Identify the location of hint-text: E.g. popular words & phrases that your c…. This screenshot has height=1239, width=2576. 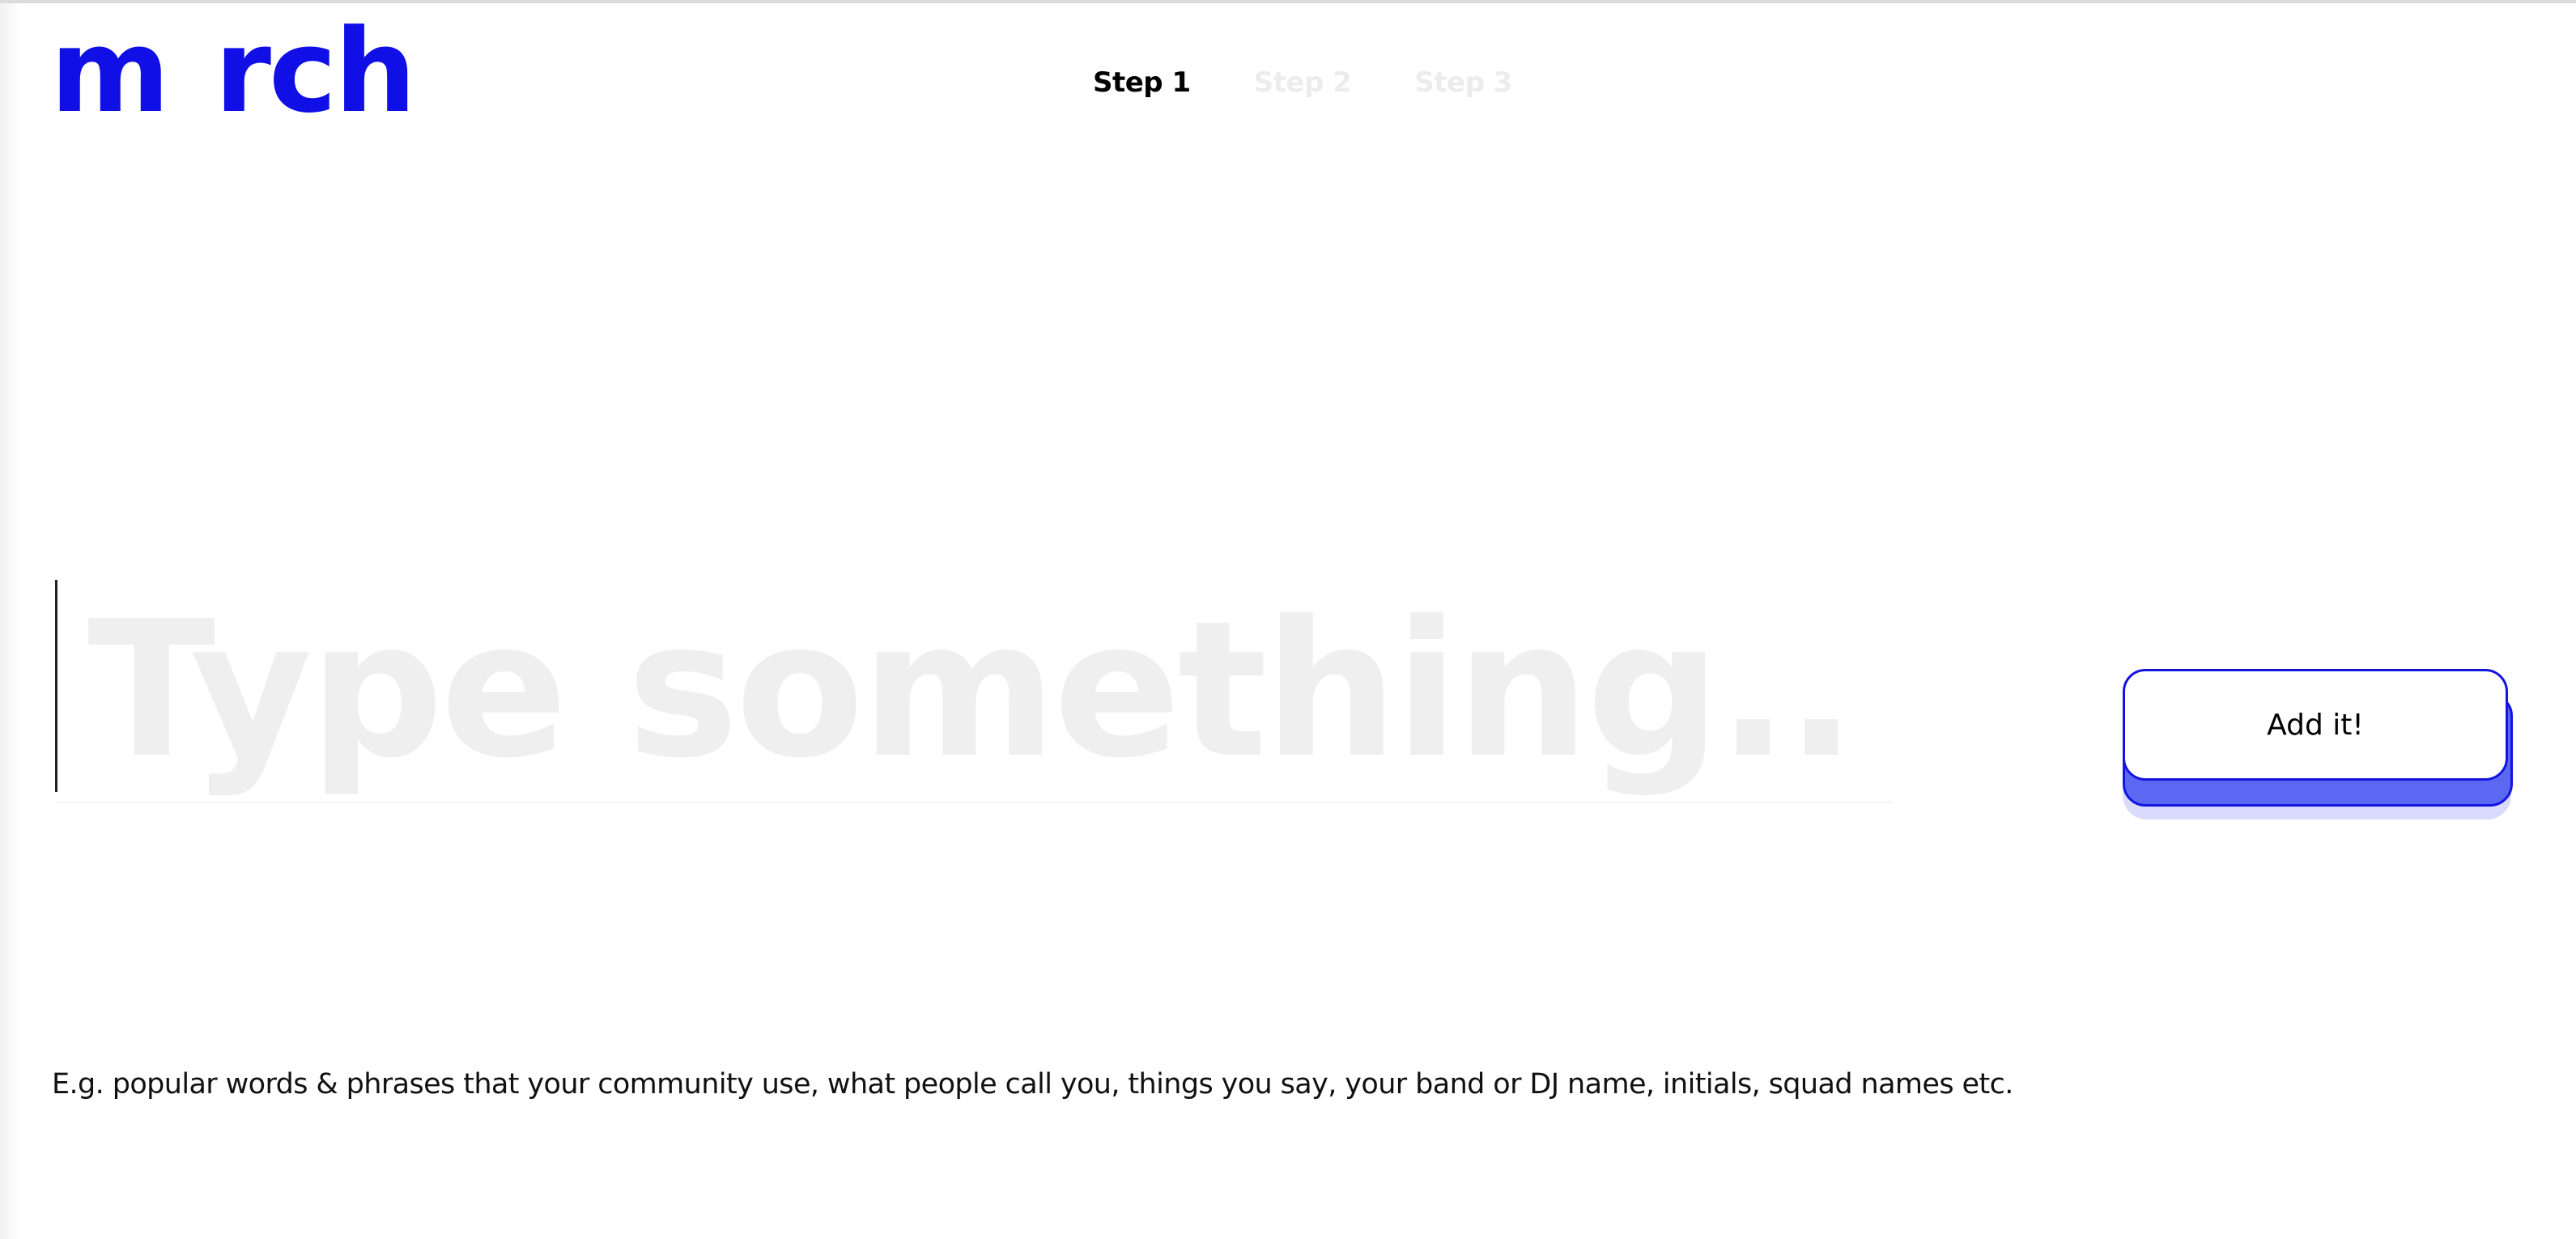
(1032, 1084).